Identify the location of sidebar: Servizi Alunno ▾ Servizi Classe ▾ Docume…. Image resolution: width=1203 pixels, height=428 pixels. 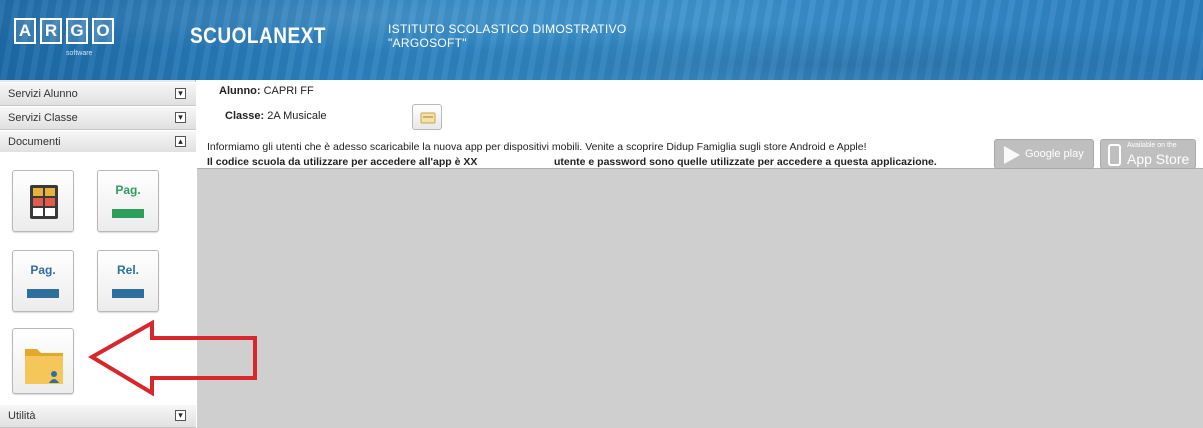
(98, 254).